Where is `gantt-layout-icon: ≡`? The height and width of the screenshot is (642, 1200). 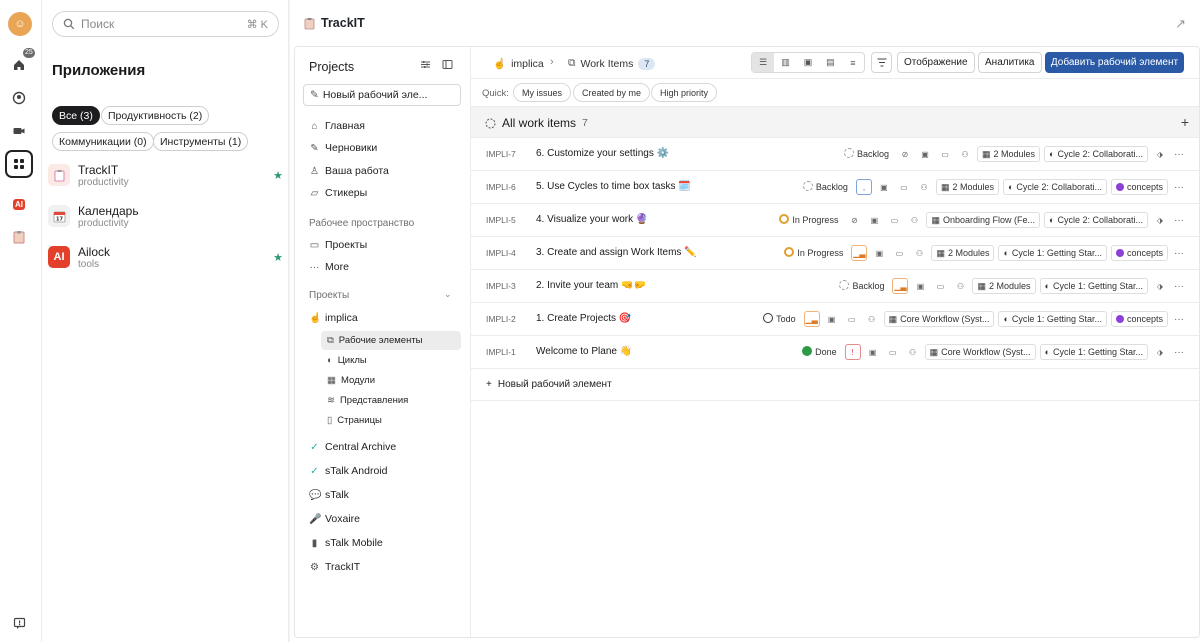
gantt-layout-icon: ≡ is located at coordinates (853, 62).